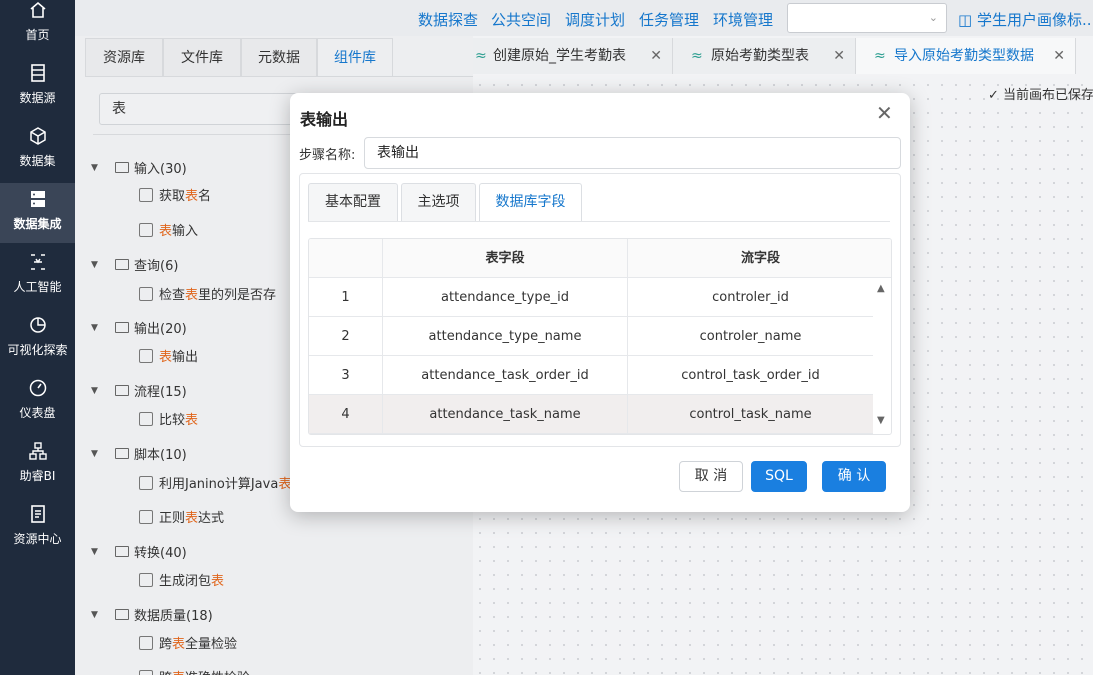 The image size is (1093, 675). Describe the element at coordinates (122, 453) in the screenshot. I see `folder-icon` at that location.